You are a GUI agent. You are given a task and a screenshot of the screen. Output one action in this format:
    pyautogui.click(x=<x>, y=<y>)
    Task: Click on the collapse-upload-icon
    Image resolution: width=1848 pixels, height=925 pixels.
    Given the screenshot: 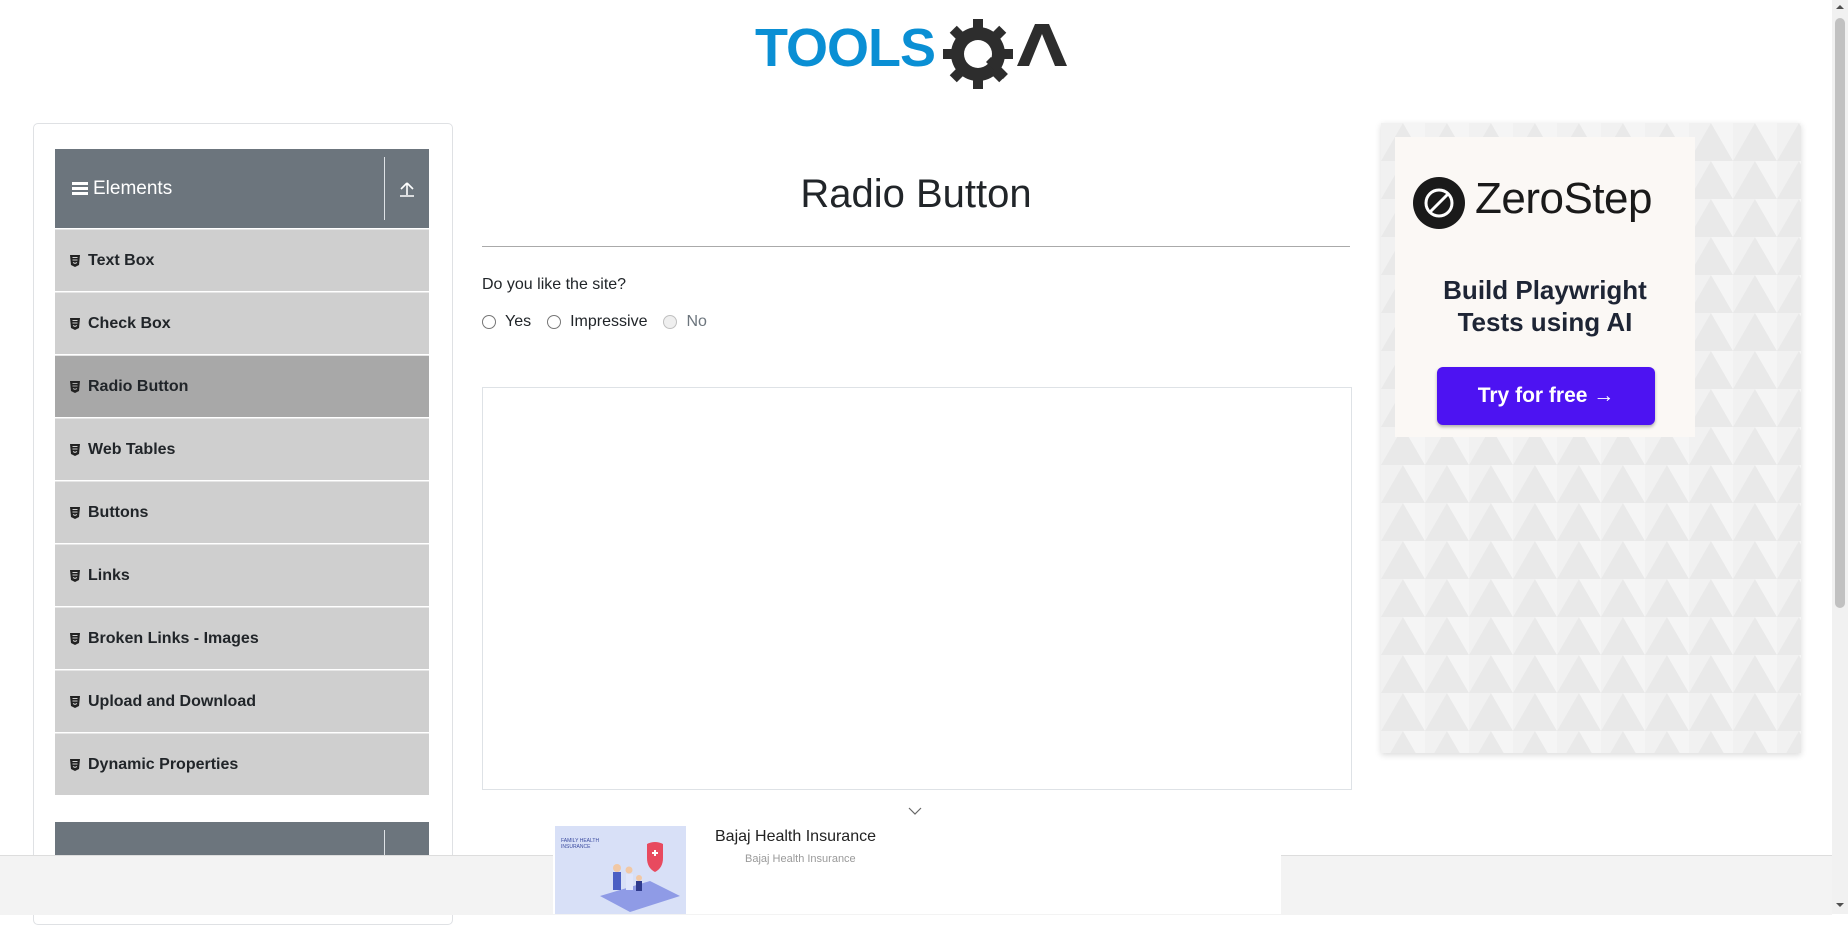 What is the action you would take?
    pyautogui.click(x=407, y=189)
    